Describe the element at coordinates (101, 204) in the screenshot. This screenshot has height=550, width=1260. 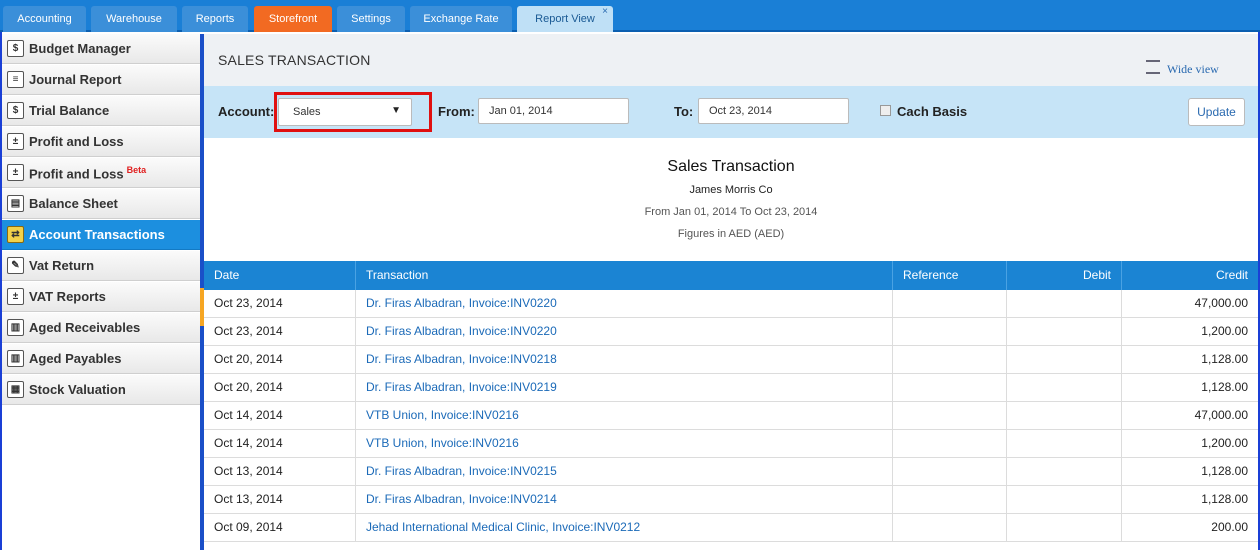
I see `sidebar-item-balance-sheet: ▤ Balance Sheet` at that location.